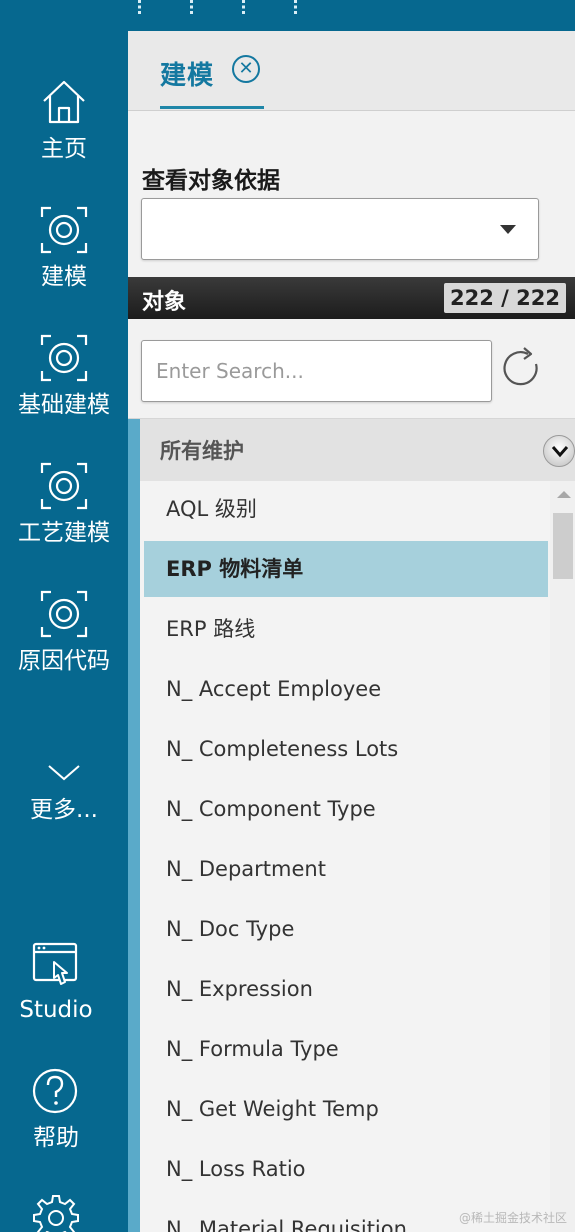 Image resolution: width=575 pixels, height=1232 pixels. Describe the element at coordinates (64, 149) in the screenshot. I see `nav-label-home: 主页` at that location.